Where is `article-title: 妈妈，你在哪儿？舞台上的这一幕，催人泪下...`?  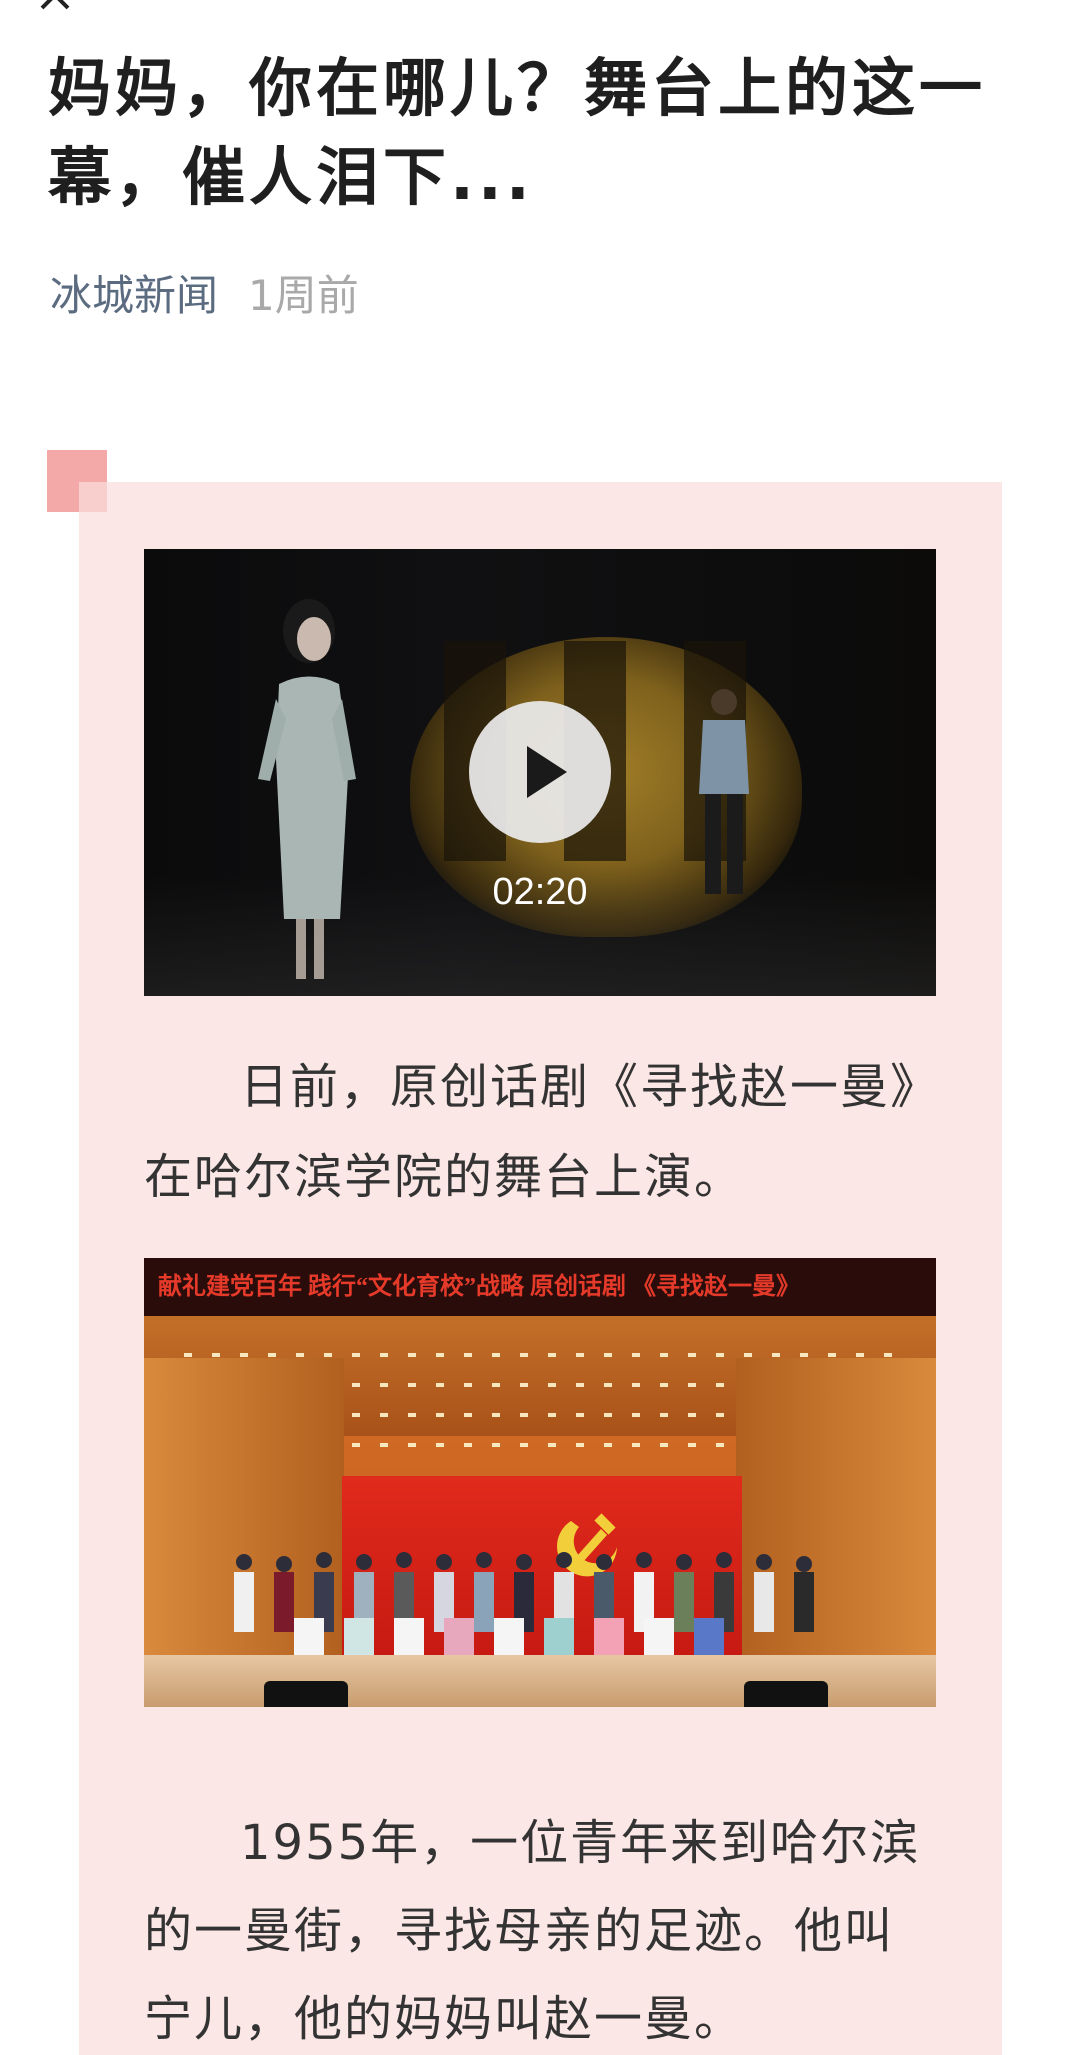 article-title: 妈妈，你在哪儿？舞台上的这一幕，催人泪下... is located at coordinates (517, 133).